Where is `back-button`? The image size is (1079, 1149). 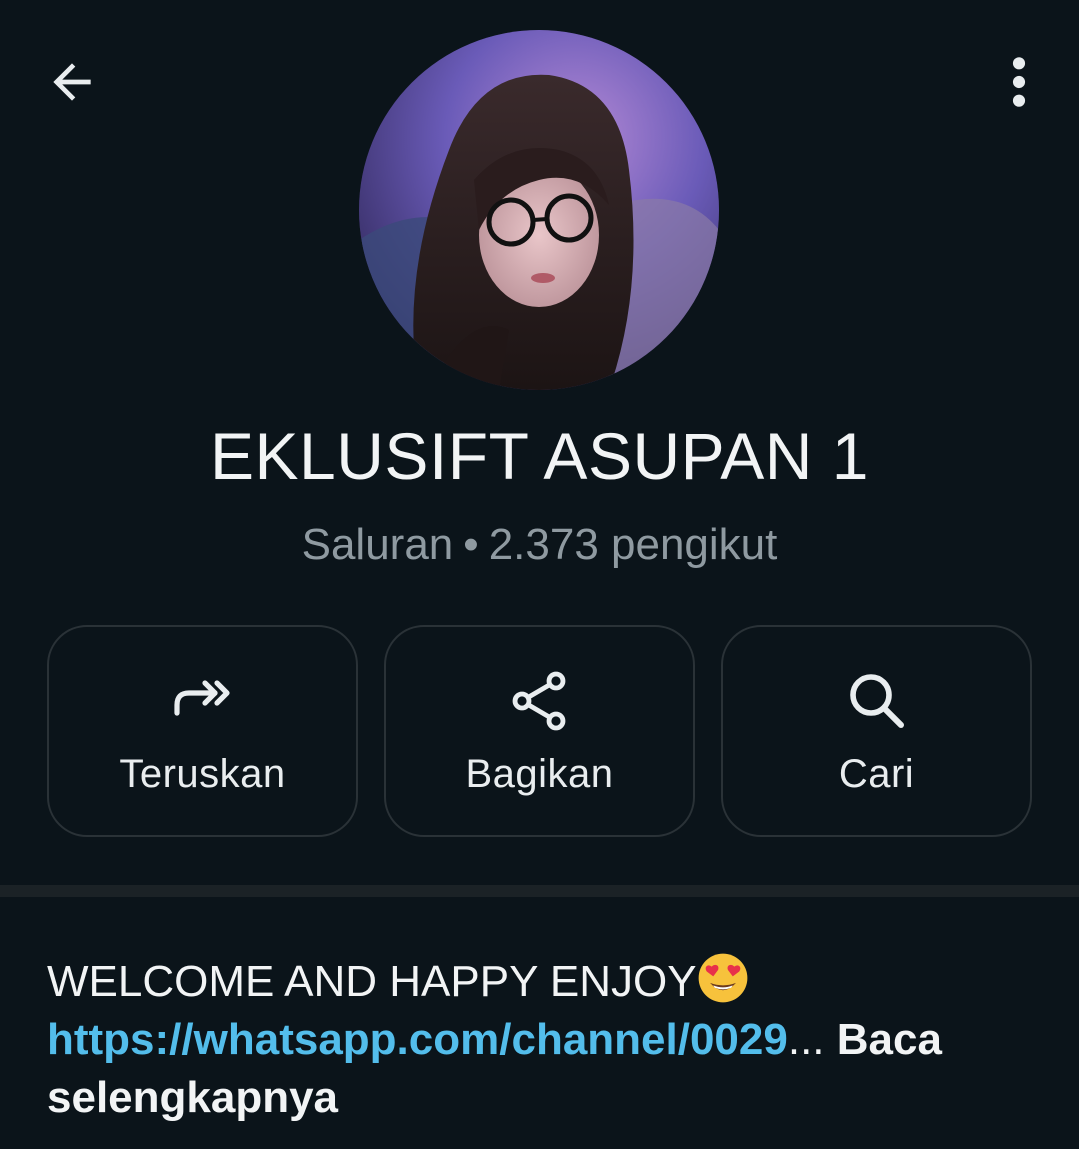 back-button is located at coordinates (72, 82).